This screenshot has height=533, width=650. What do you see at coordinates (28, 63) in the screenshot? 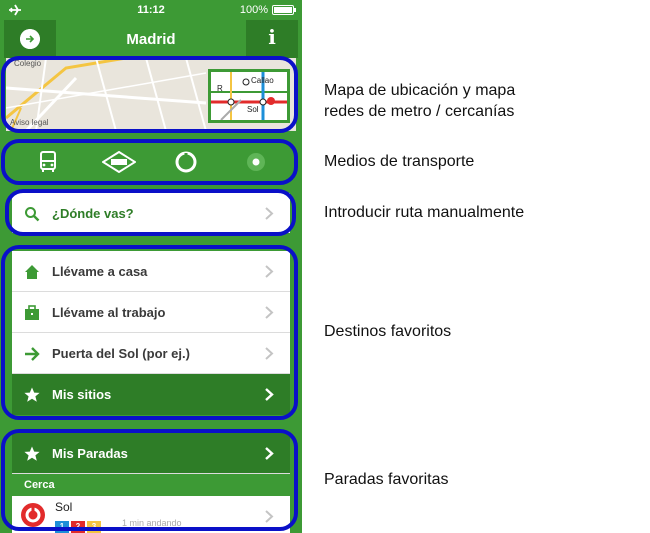
I see `map-street-label: Colegio` at bounding box center [28, 63].